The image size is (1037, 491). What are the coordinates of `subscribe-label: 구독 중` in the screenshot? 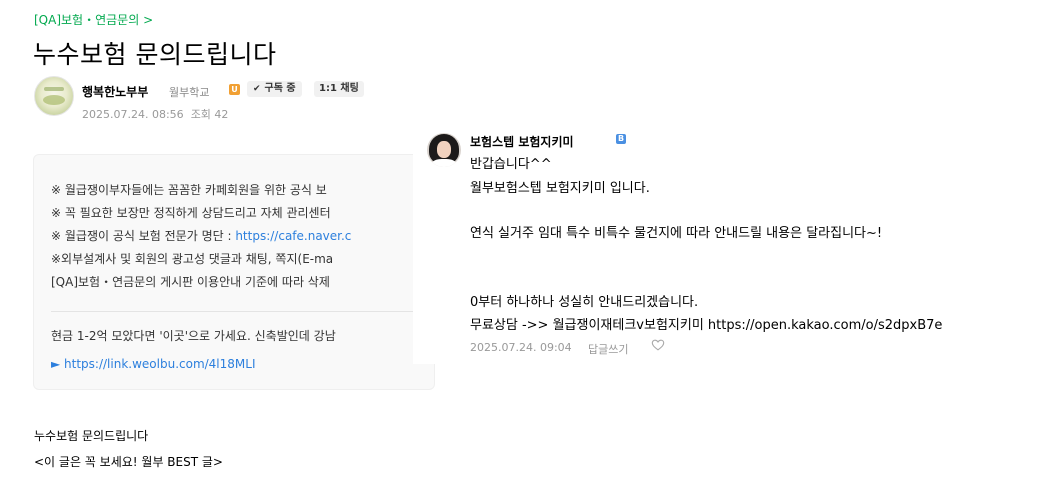 It's located at (280, 88).